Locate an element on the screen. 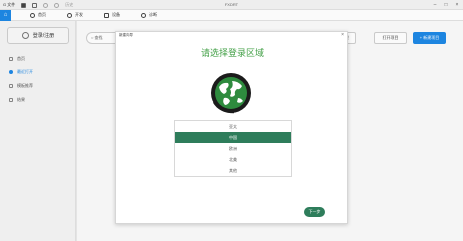 The height and width of the screenshot is (241, 463). dialog-title: 新建向导 is located at coordinates (126, 35).